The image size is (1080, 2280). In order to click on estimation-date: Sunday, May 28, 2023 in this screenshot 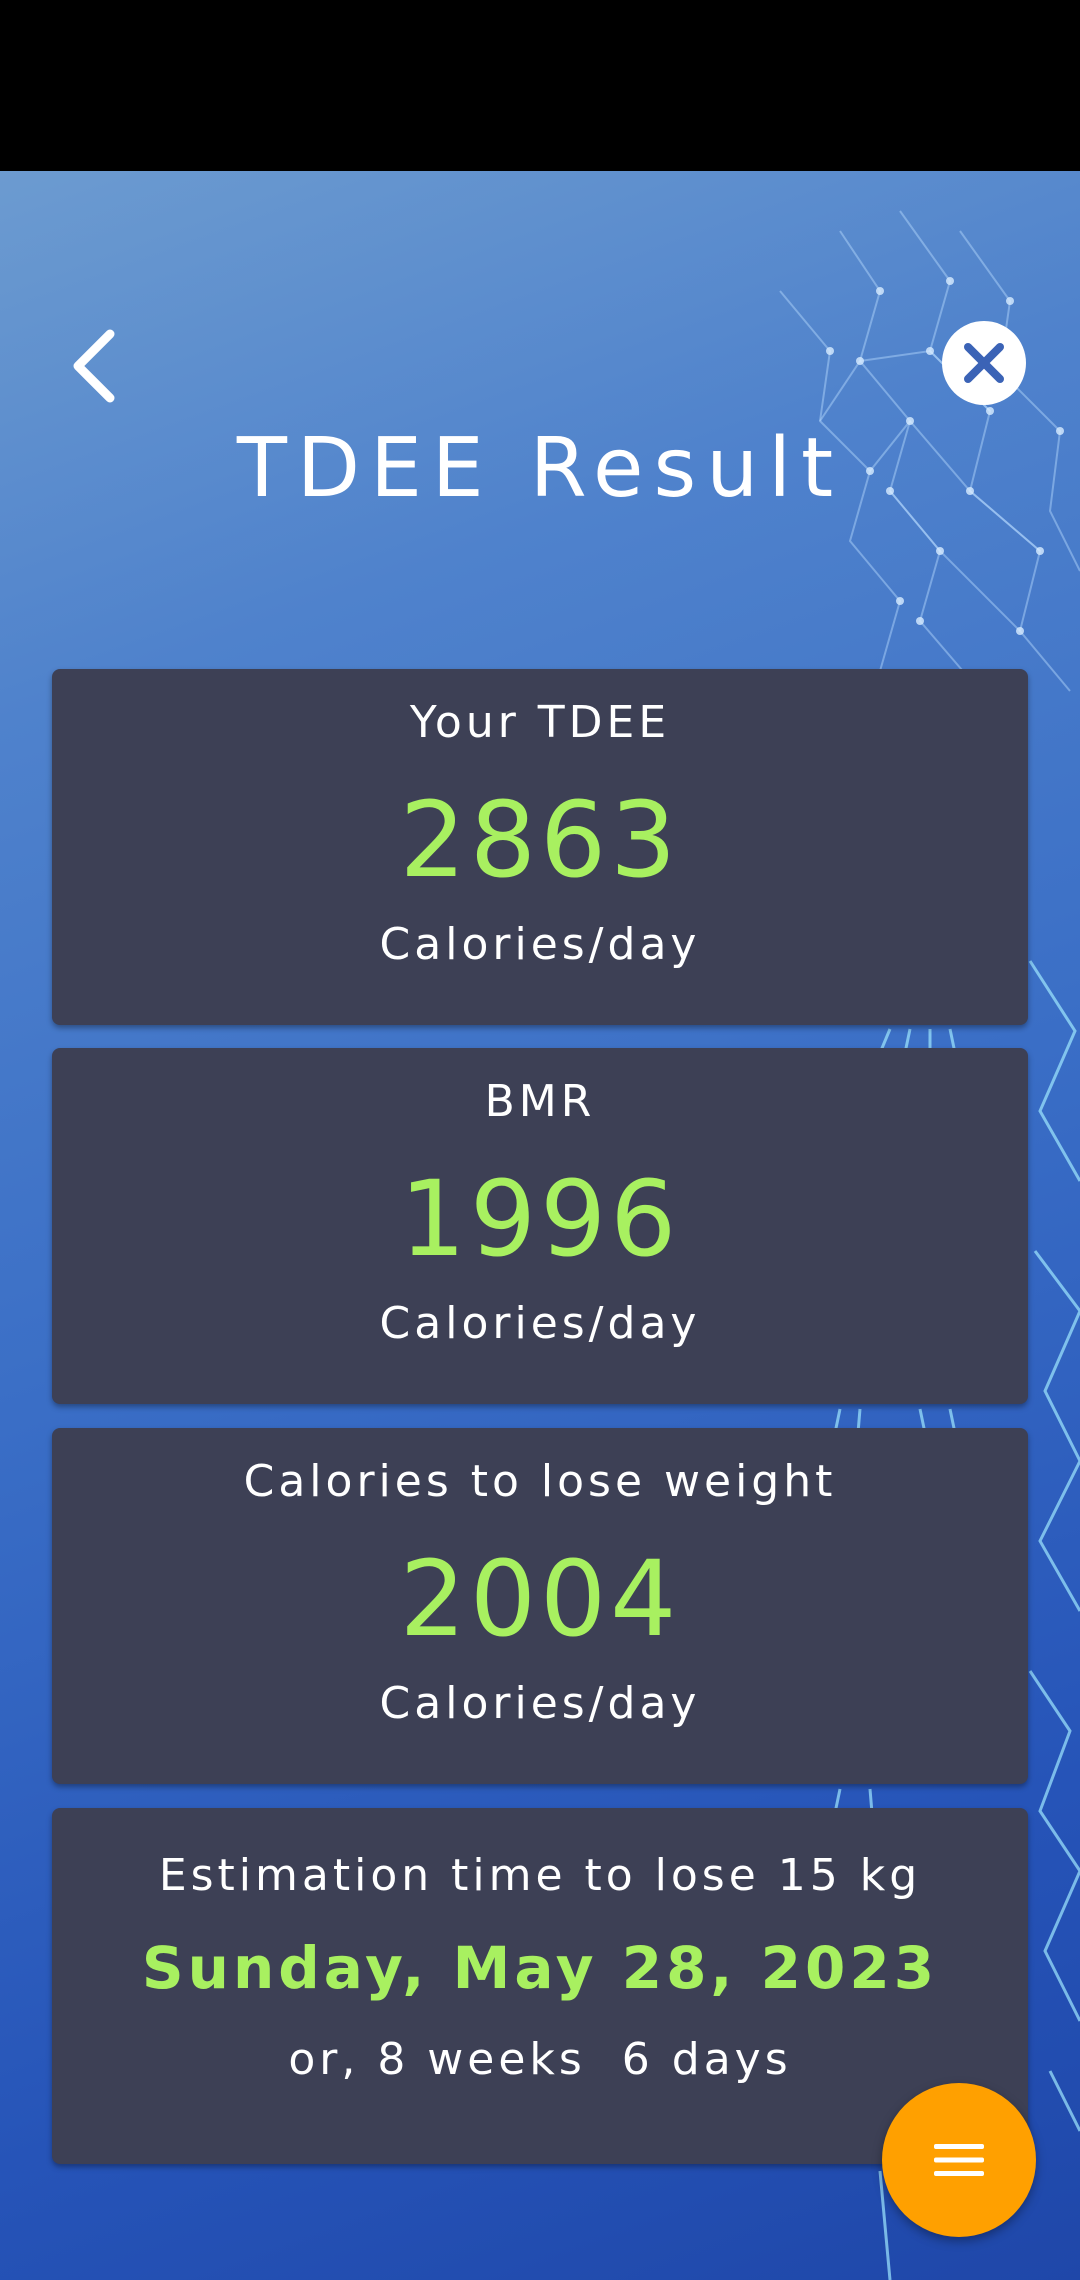, I will do `click(540, 1968)`.